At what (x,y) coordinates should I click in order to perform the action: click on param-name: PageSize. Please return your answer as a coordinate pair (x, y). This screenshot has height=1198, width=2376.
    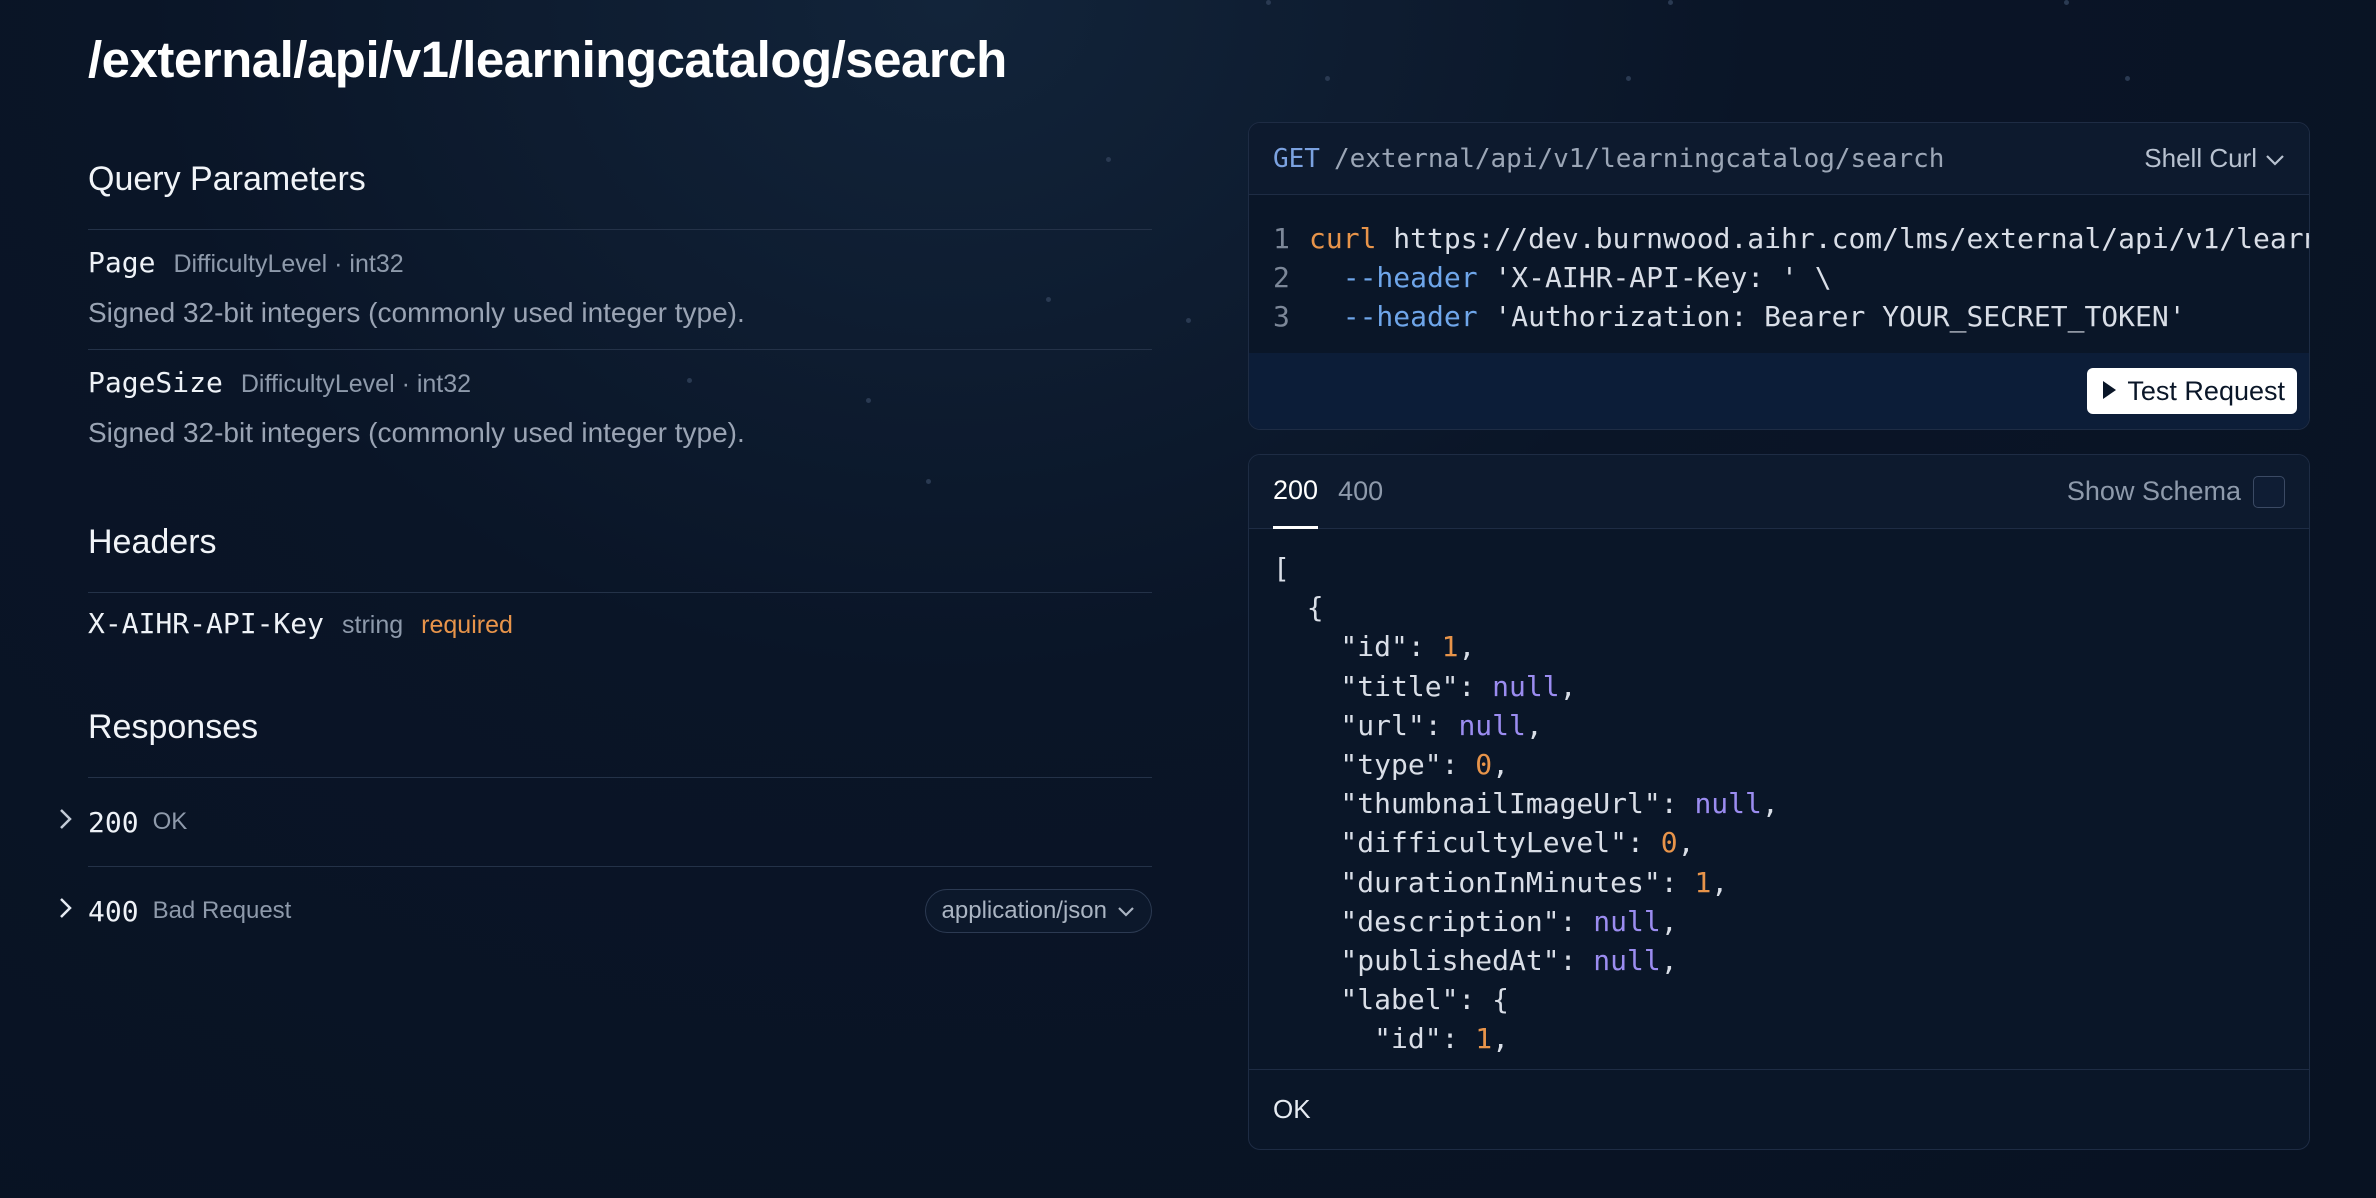
    Looking at the image, I should click on (155, 382).